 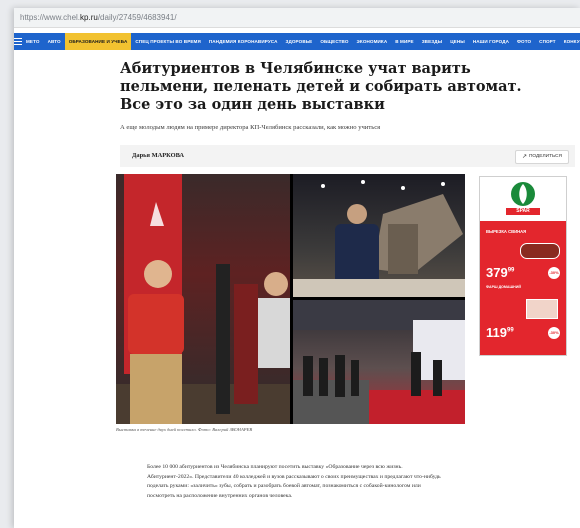 What do you see at coordinates (547, 41) in the screenshot?
I see `nav-item: СПОРТ` at bounding box center [547, 41].